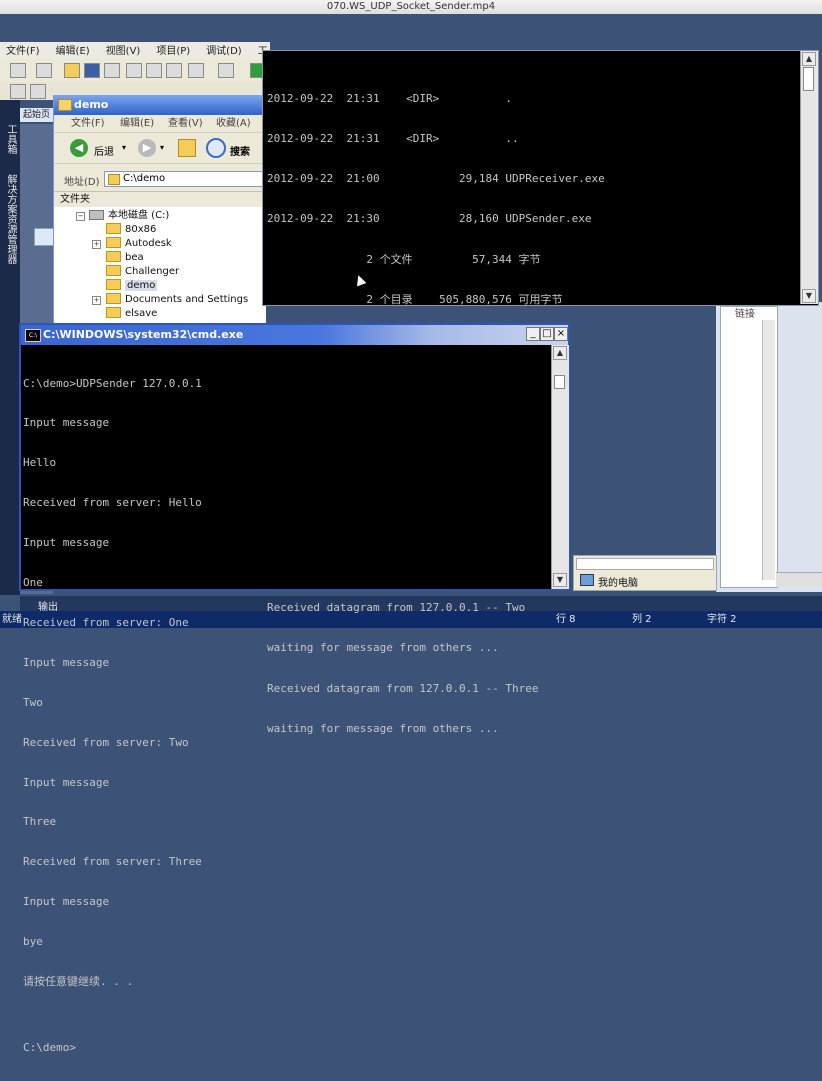  Describe the element at coordinates (154, 70) in the screenshot. I see `copy-icon` at that location.